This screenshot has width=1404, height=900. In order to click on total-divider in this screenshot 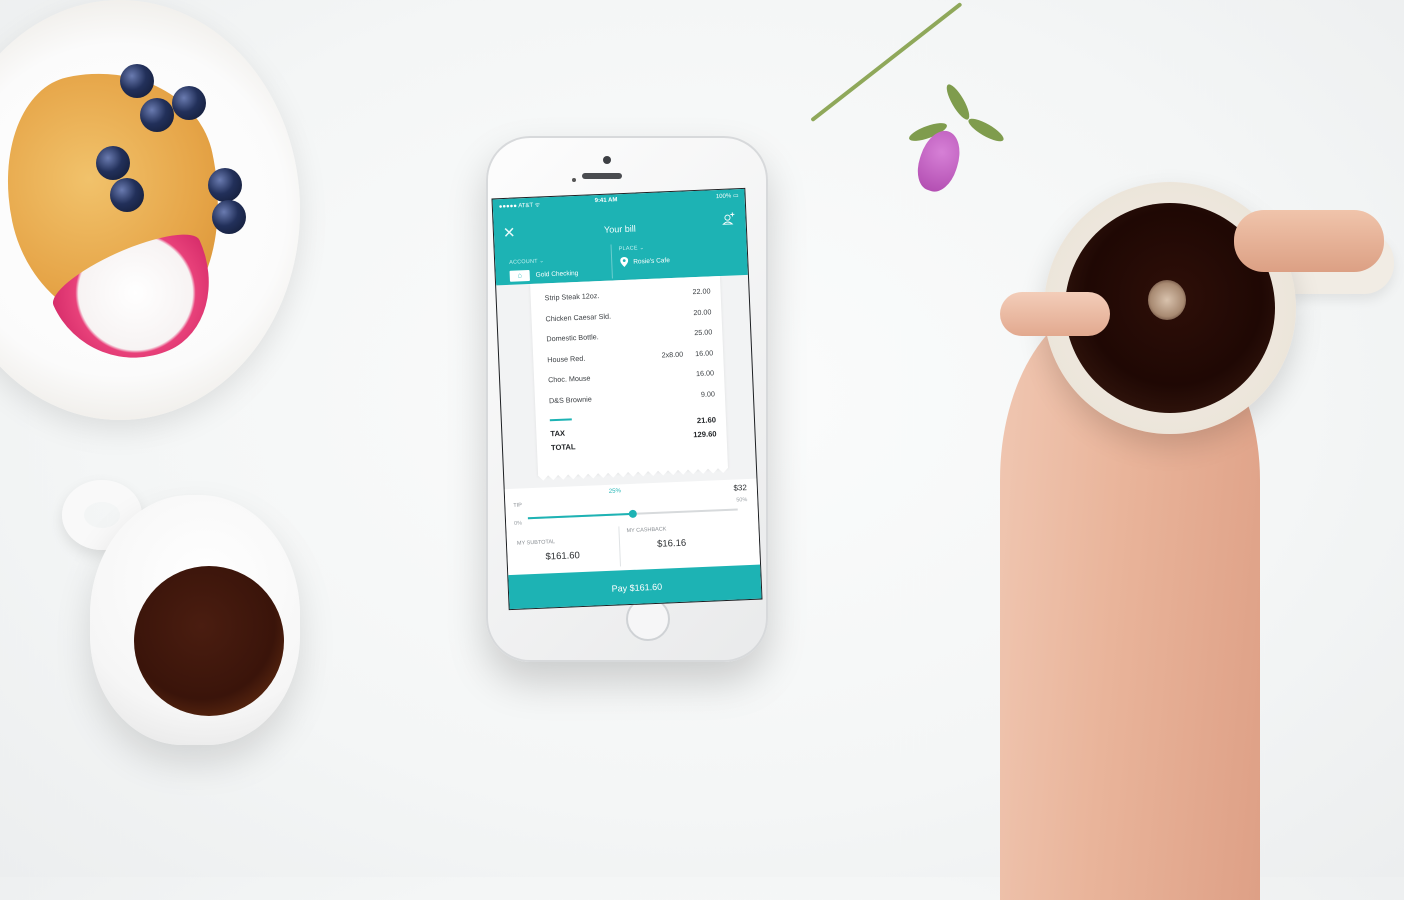, I will do `click(560, 420)`.